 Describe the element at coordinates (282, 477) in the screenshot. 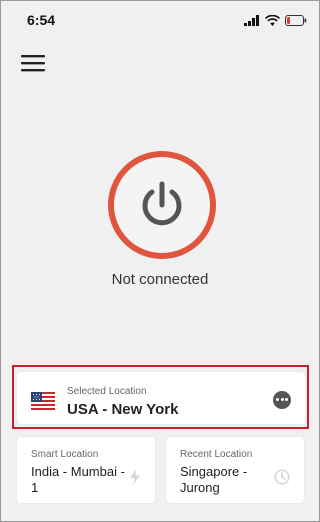

I see `clock-icon` at that location.